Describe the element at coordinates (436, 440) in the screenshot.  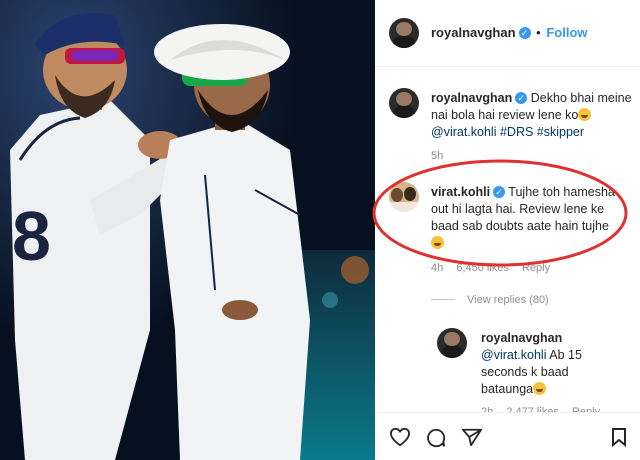
I see `comment-icon` at that location.